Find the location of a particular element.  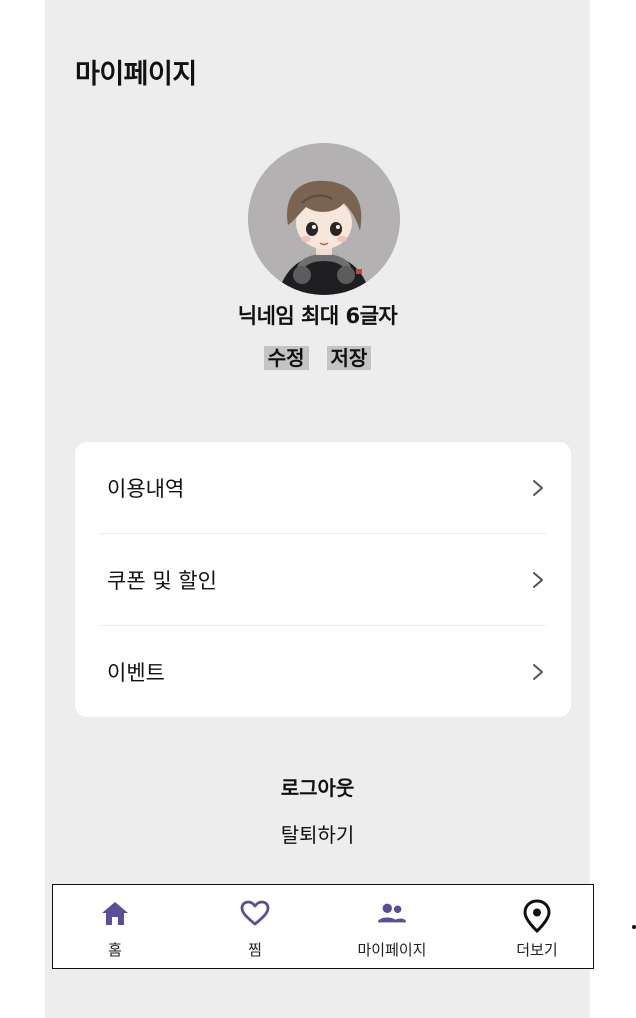

map-pin-icon is located at coordinates (537, 916).